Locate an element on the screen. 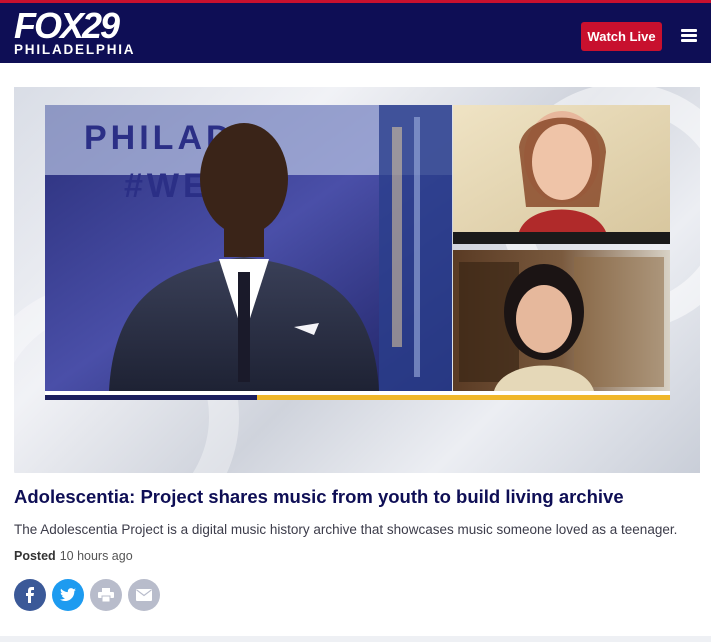  hamburger-menu-icon is located at coordinates (689, 35).